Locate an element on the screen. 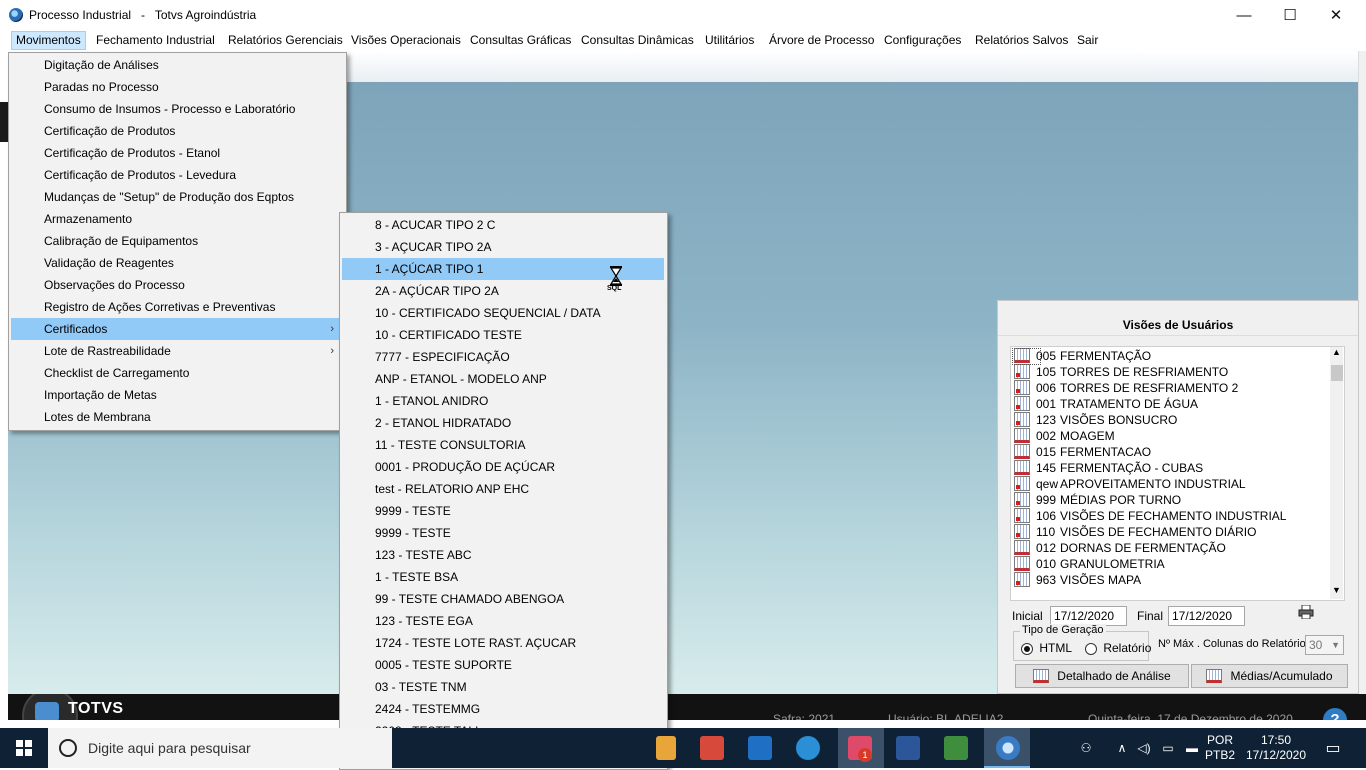 The width and height of the screenshot is (1366, 770). list-scrollbar is located at coordinates (1336, 473).